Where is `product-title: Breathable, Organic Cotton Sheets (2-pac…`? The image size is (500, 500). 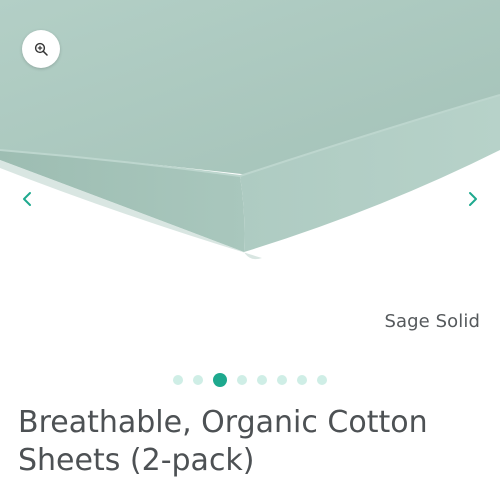 product-title: Breathable, Organic Cotton Sheets (2-pac… is located at coordinates (223, 441).